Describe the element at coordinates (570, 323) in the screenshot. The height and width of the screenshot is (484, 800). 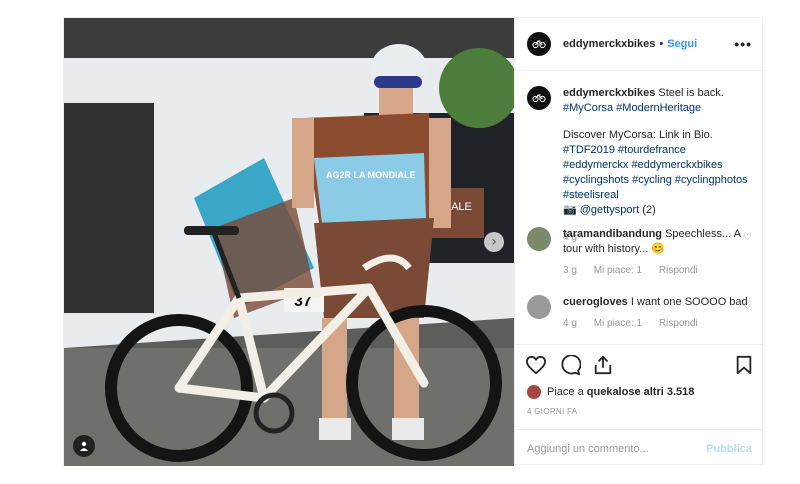
I see `comment-time: 4 g` at that location.